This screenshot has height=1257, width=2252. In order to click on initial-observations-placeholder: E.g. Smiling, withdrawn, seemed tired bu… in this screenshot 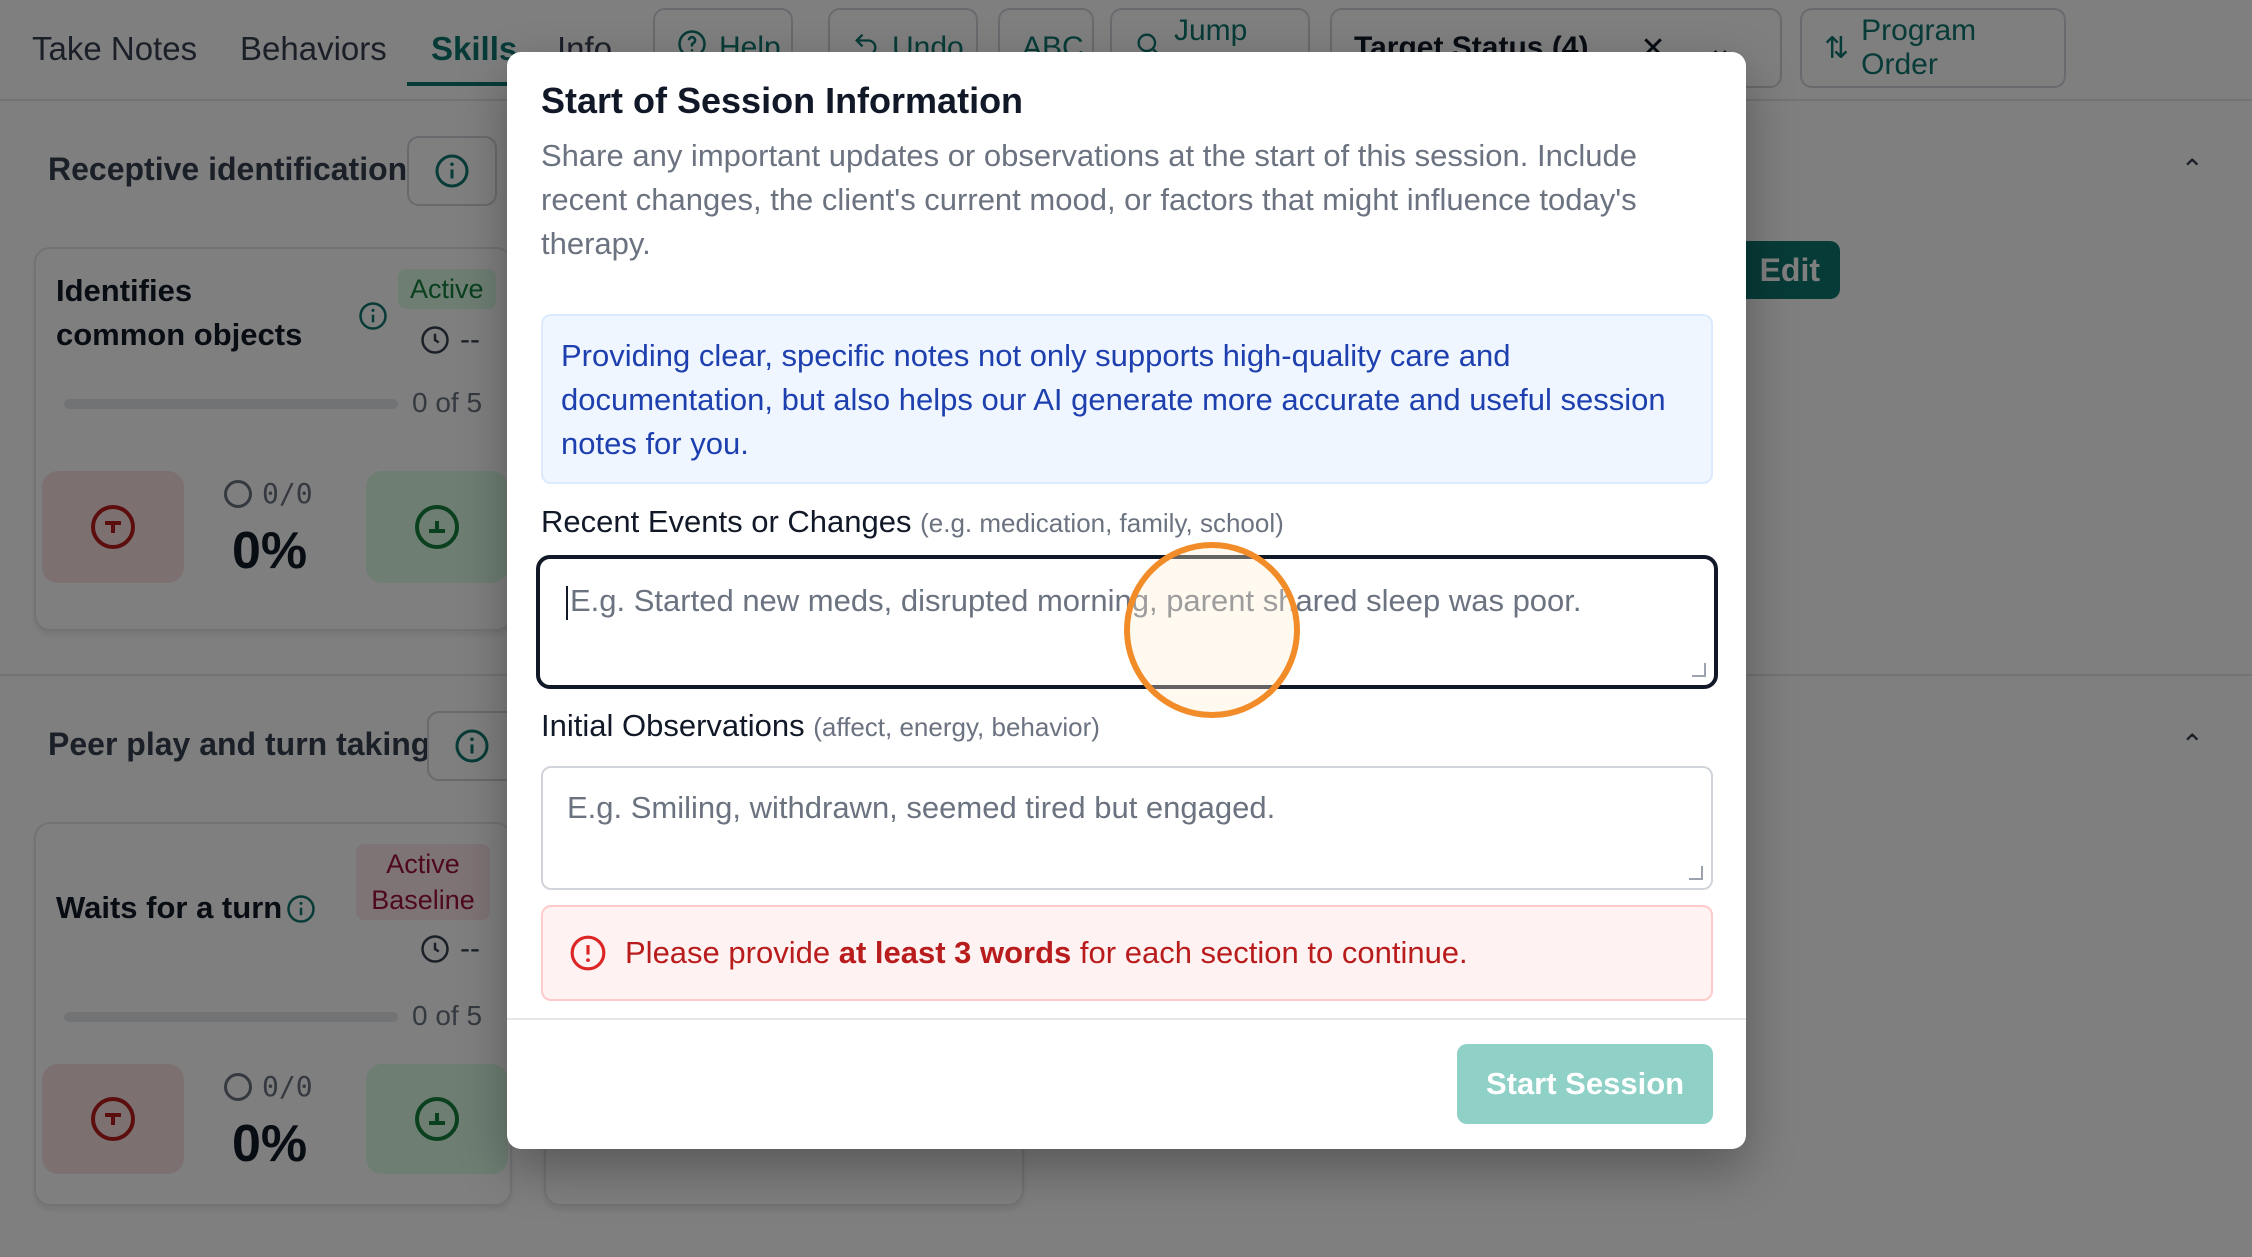, I will do `click(921, 807)`.